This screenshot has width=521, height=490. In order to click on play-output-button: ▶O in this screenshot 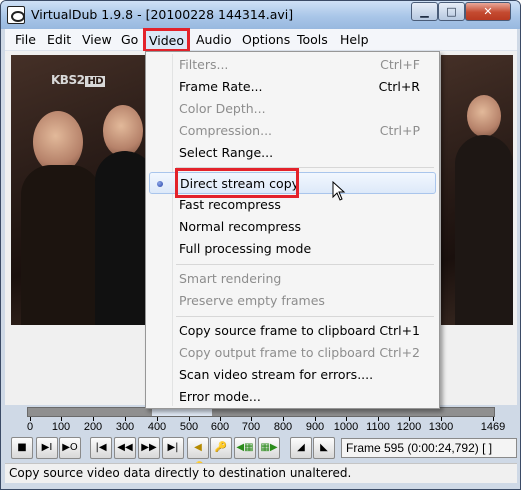, I will do `click(70, 448)`.